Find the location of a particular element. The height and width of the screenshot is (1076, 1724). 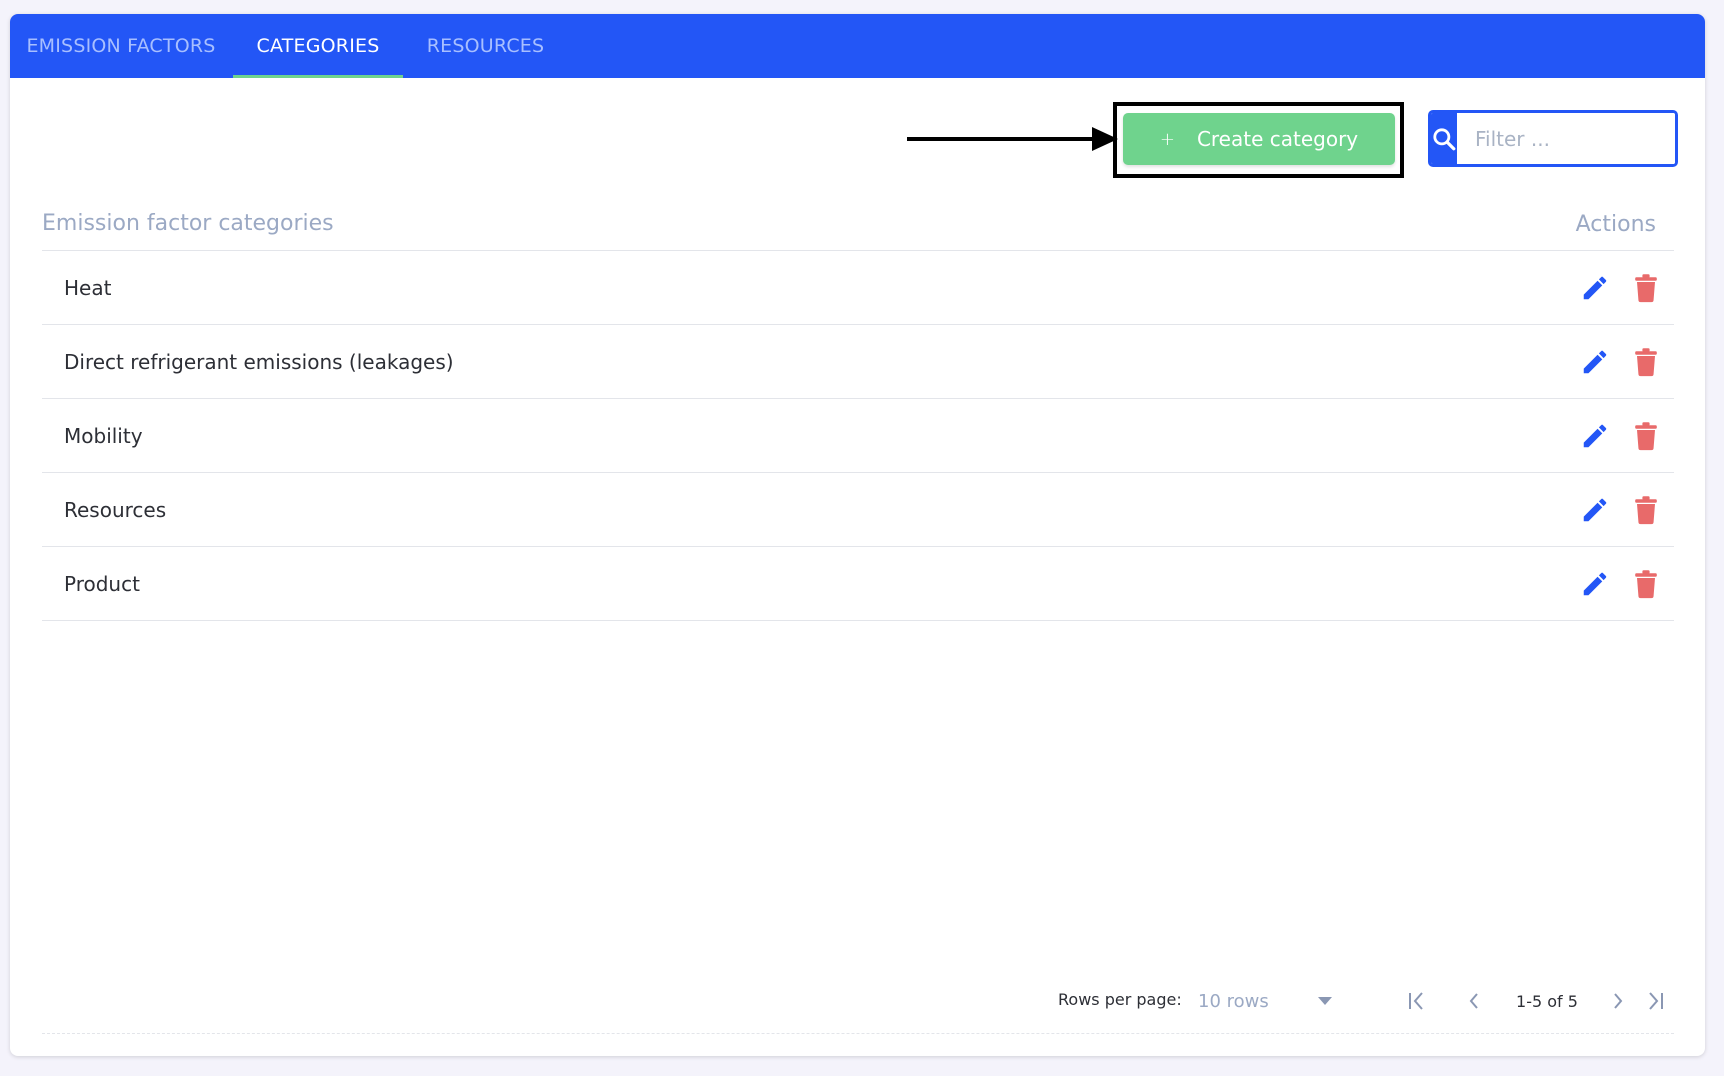

rows-per-page-select: 10 rows is located at coordinates (1268, 1001).